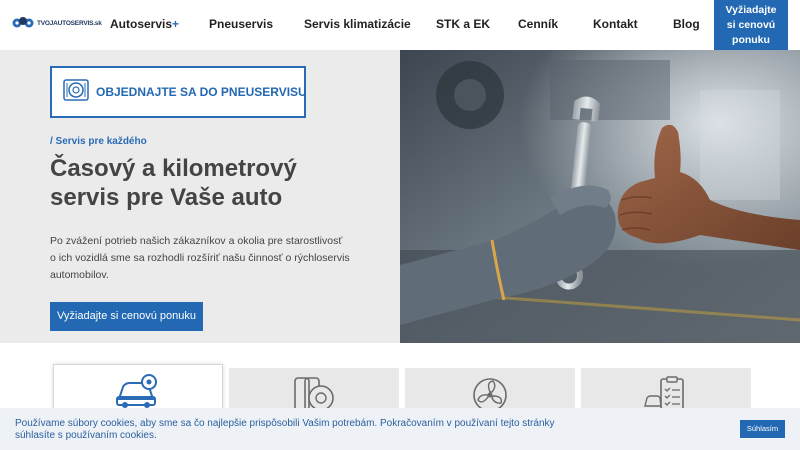 The height and width of the screenshot is (450, 800). I want to click on cookie-accept-button: Súhlasím, so click(762, 429).